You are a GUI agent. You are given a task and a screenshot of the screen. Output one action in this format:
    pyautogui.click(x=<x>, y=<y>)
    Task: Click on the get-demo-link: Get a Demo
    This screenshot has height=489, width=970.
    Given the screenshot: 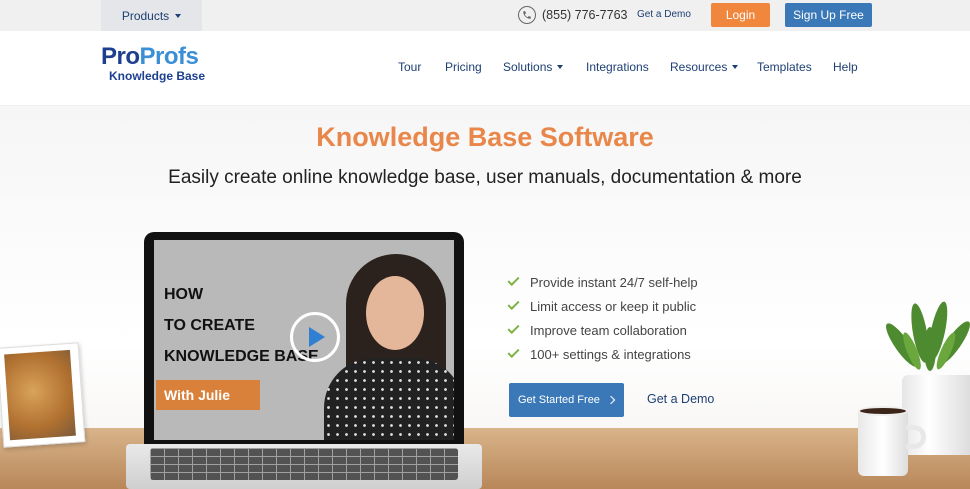 What is the action you would take?
    pyautogui.click(x=680, y=399)
    